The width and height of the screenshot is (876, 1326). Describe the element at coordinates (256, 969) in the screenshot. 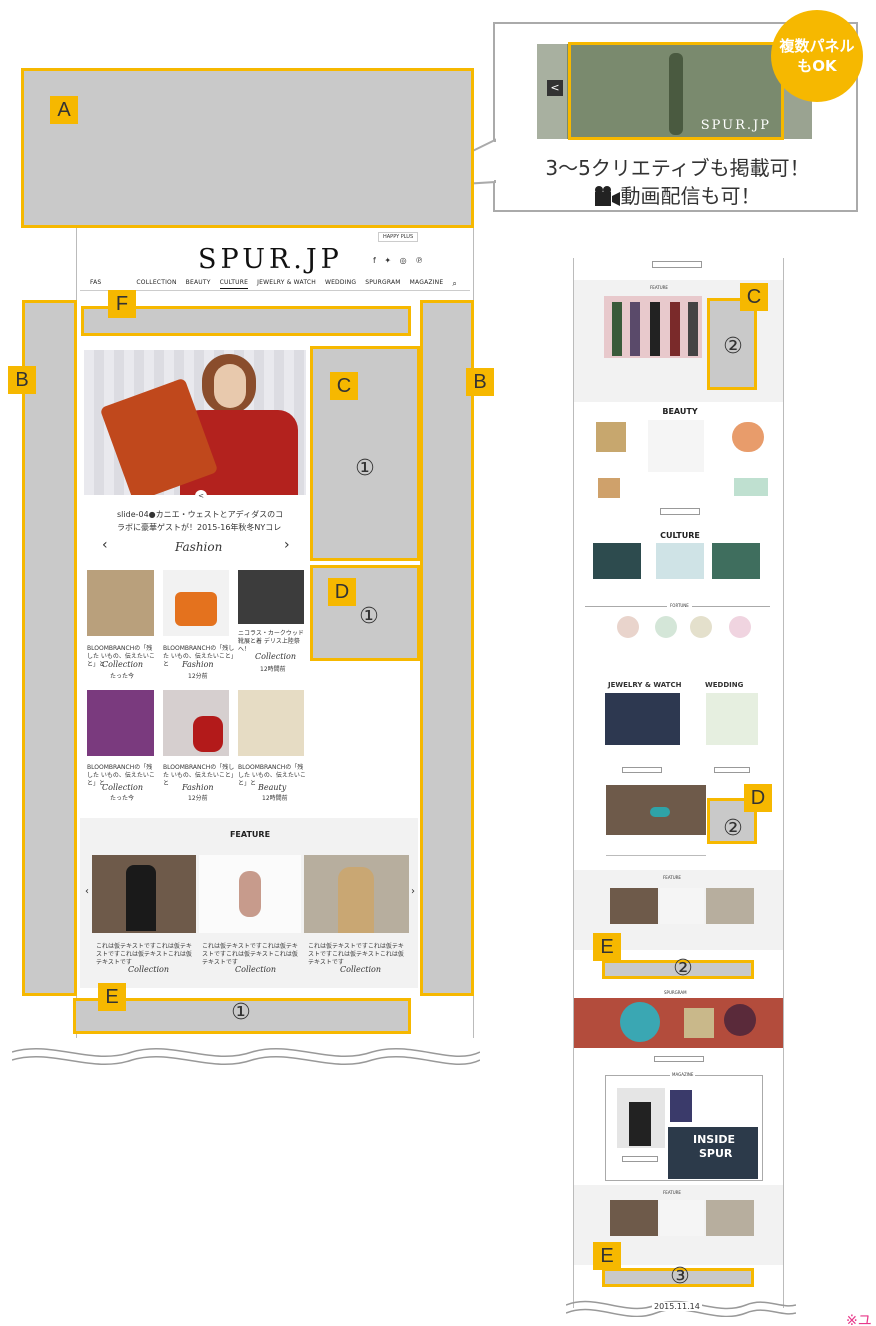

I see `feature-category-2: Collection` at that location.